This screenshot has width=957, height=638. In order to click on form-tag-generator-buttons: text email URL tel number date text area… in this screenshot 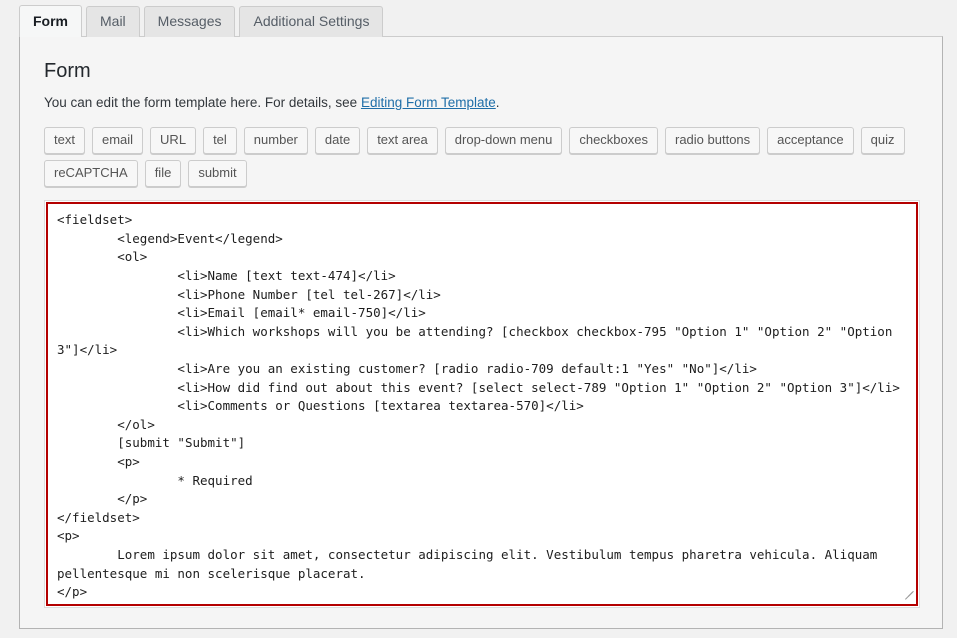, I will do `click(481, 157)`.